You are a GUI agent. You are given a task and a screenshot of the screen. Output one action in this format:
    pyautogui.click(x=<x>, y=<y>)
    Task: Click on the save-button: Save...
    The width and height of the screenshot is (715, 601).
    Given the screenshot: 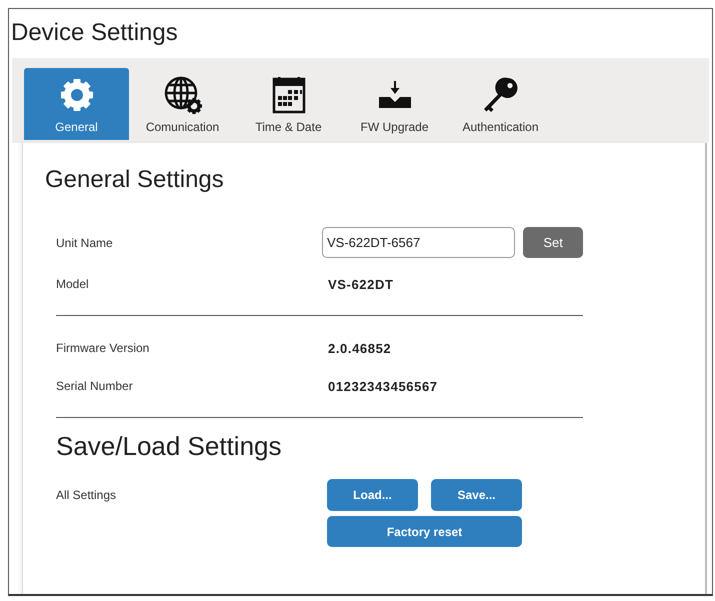 What is the action you would take?
    pyautogui.click(x=476, y=495)
    